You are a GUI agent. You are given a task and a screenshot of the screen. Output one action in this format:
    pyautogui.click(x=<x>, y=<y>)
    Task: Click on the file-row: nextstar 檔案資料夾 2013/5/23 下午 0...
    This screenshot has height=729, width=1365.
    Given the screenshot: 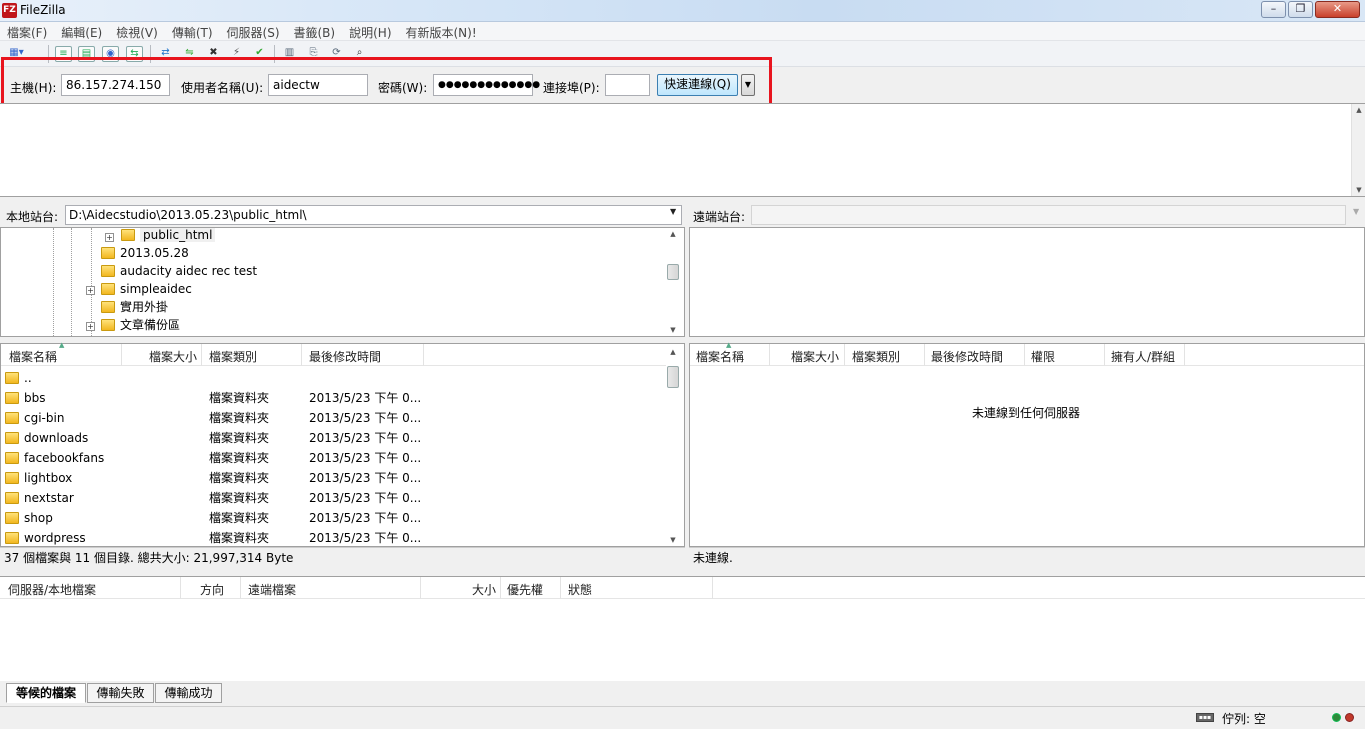 What is the action you would take?
    pyautogui.click(x=335, y=498)
    